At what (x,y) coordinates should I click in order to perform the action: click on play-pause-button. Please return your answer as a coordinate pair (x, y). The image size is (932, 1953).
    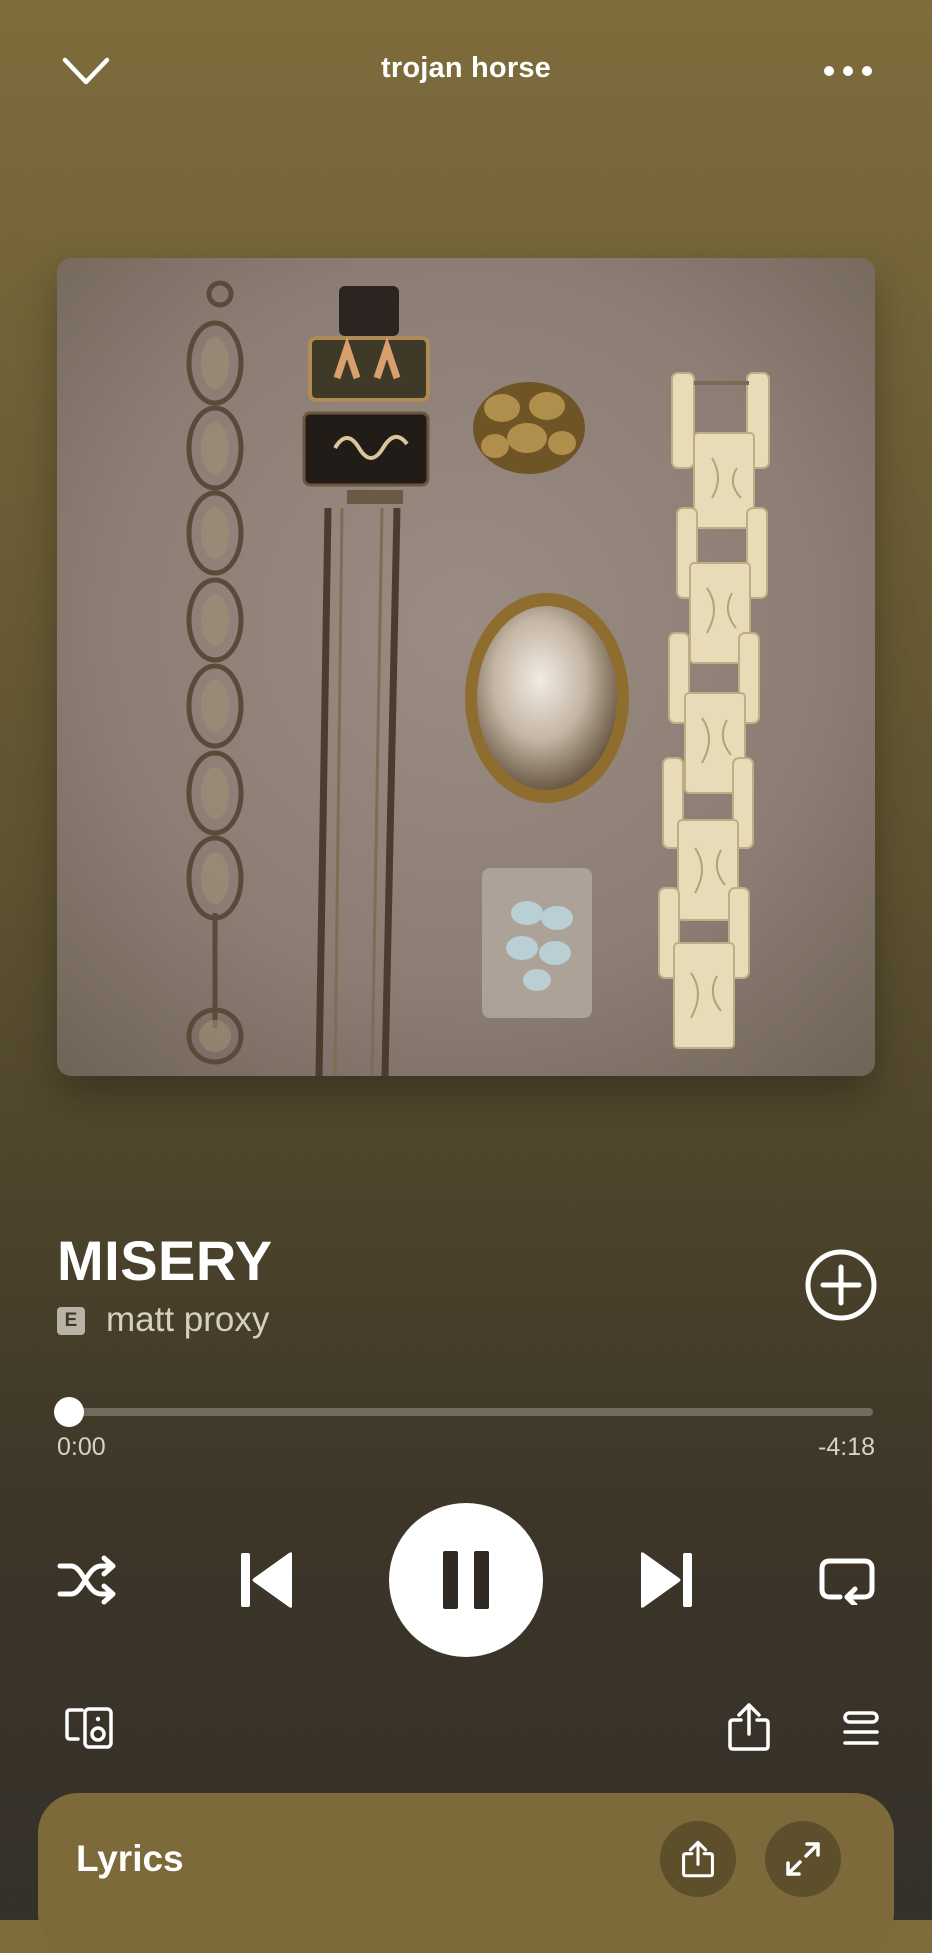
    Looking at the image, I should click on (466, 1580).